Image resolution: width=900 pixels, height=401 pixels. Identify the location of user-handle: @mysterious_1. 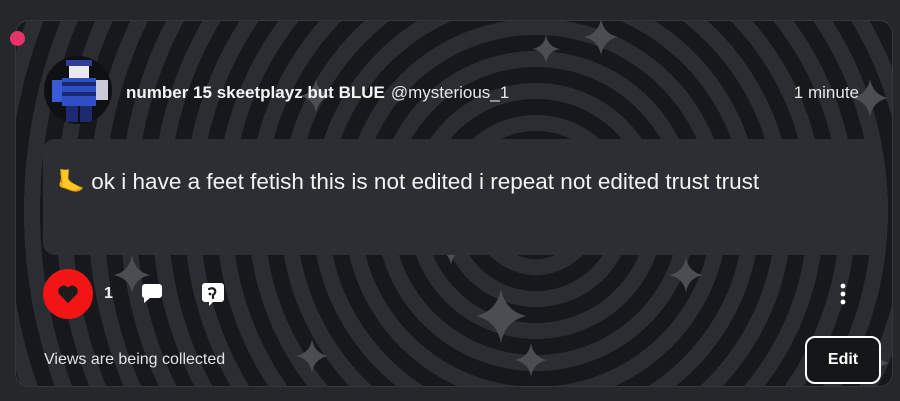
(450, 93).